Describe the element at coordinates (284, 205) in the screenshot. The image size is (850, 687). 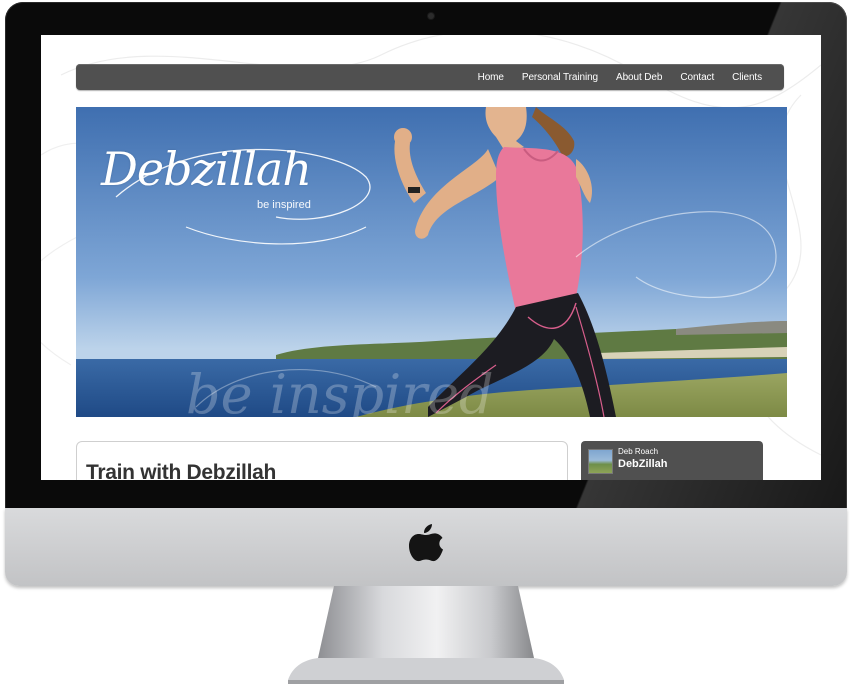
I see `logo-tagline: be inspired` at that location.